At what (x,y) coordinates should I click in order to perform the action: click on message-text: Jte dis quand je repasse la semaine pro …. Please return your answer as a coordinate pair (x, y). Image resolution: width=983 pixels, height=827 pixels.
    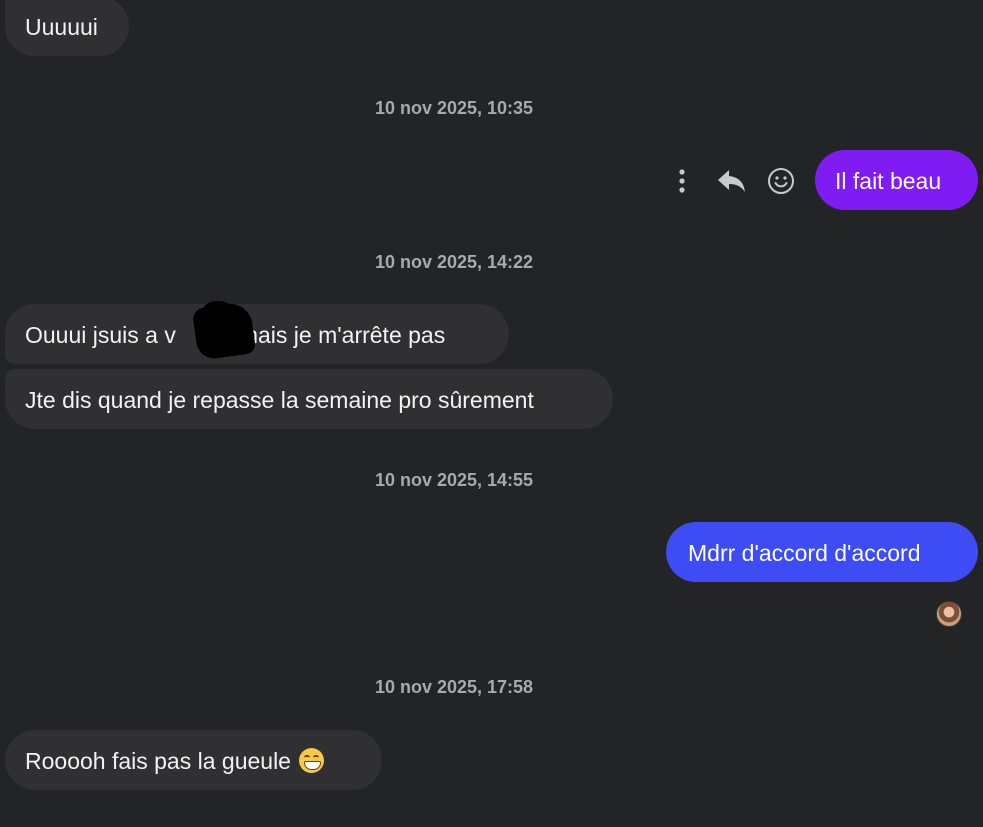
    Looking at the image, I should click on (279, 400).